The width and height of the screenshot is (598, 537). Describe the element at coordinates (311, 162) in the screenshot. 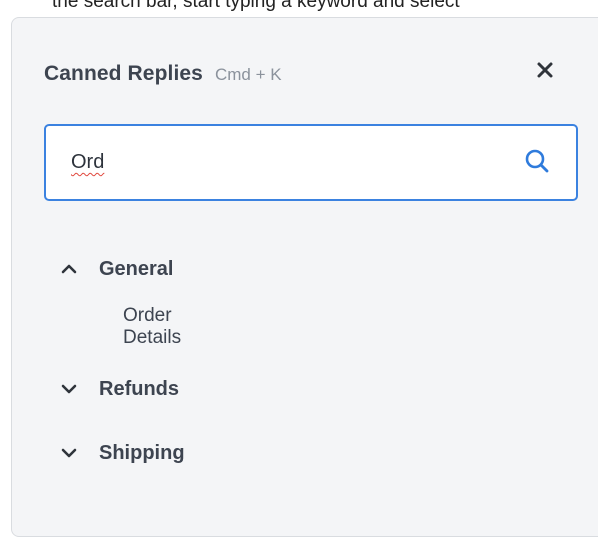

I see `search-input: Ord` at that location.